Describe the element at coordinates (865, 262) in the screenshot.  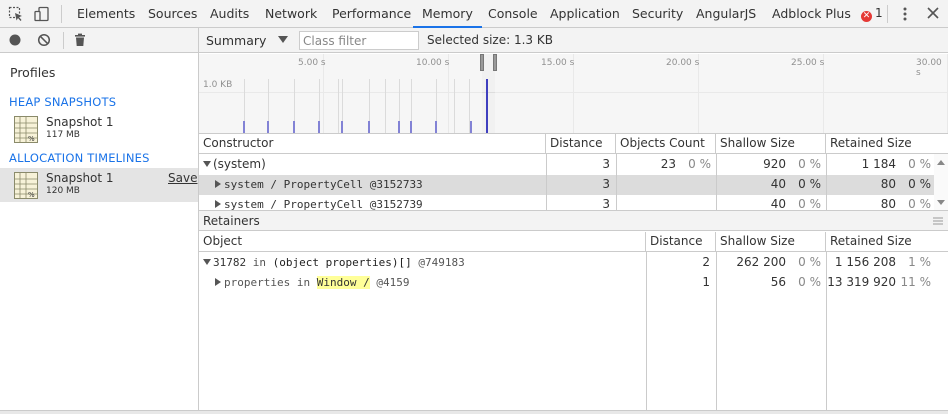
I see `retained-cell: 1 156 208` at that location.